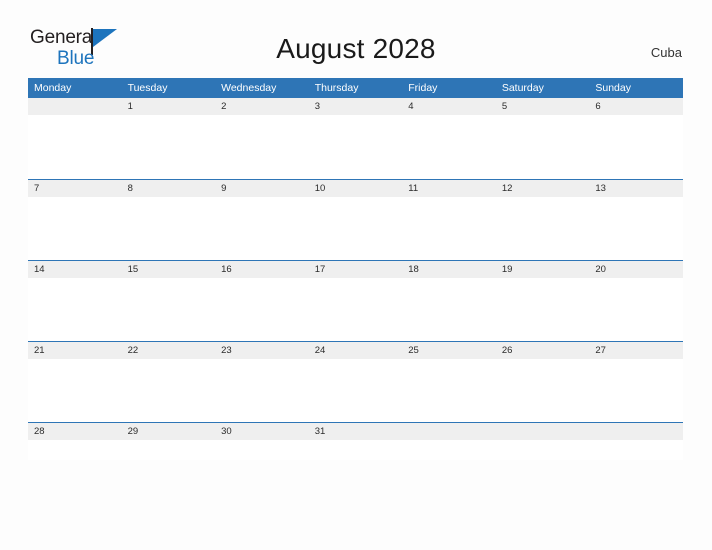 This screenshot has width=712, height=550. What do you see at coordinates (75, 350) in the screenshot?
I see `day-number: 21` at bounding box center [75, 350].